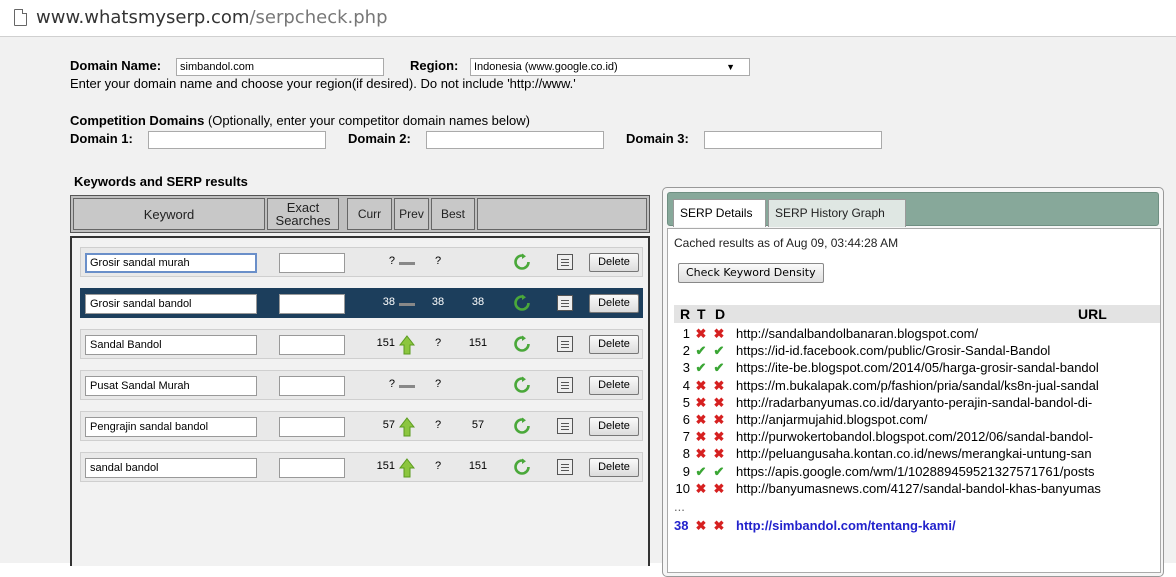 This screenshot has width=1176, height=577. What do you see at coordinates (686, 351) in the screenshot?
I see `result-rank: 2` at bounding box center [686, 351].